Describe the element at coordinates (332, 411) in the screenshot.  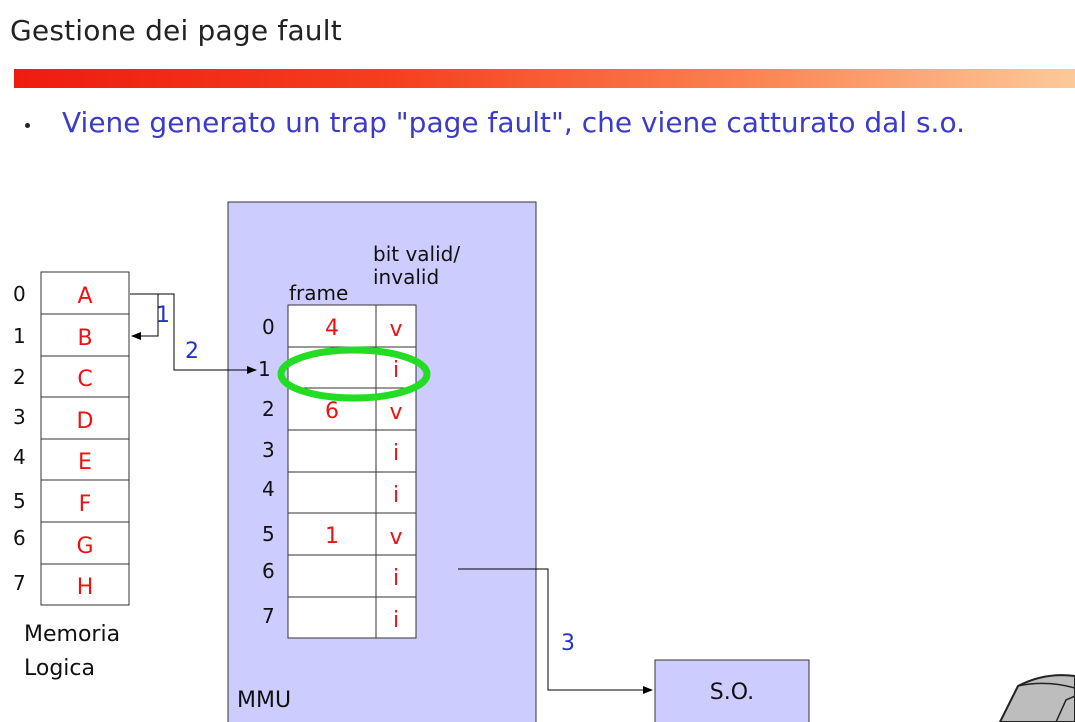
I see `frame-value-2: 6` at that location.